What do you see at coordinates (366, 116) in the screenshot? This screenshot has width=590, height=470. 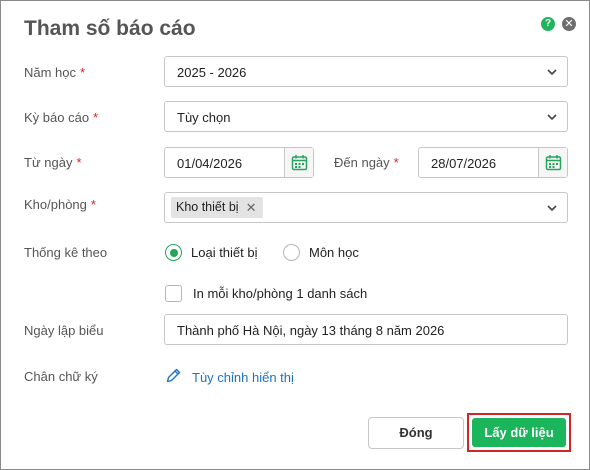 I see `period-select: Tùy chọn` at bounding box center [366, 116].